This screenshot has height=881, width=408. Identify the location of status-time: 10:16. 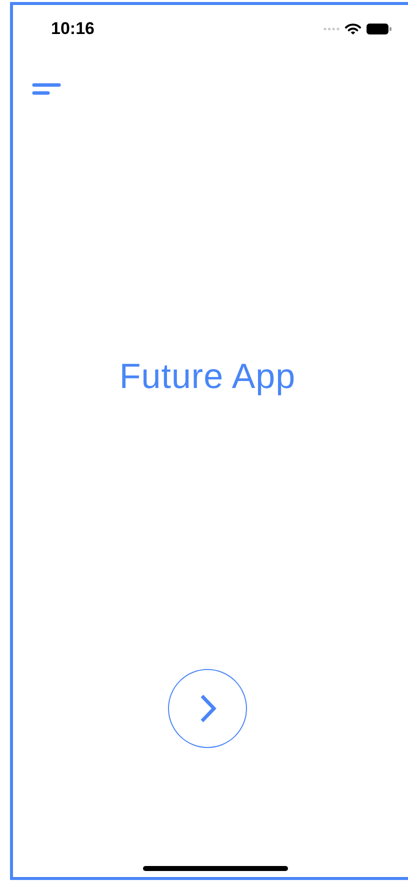
(72, 29).